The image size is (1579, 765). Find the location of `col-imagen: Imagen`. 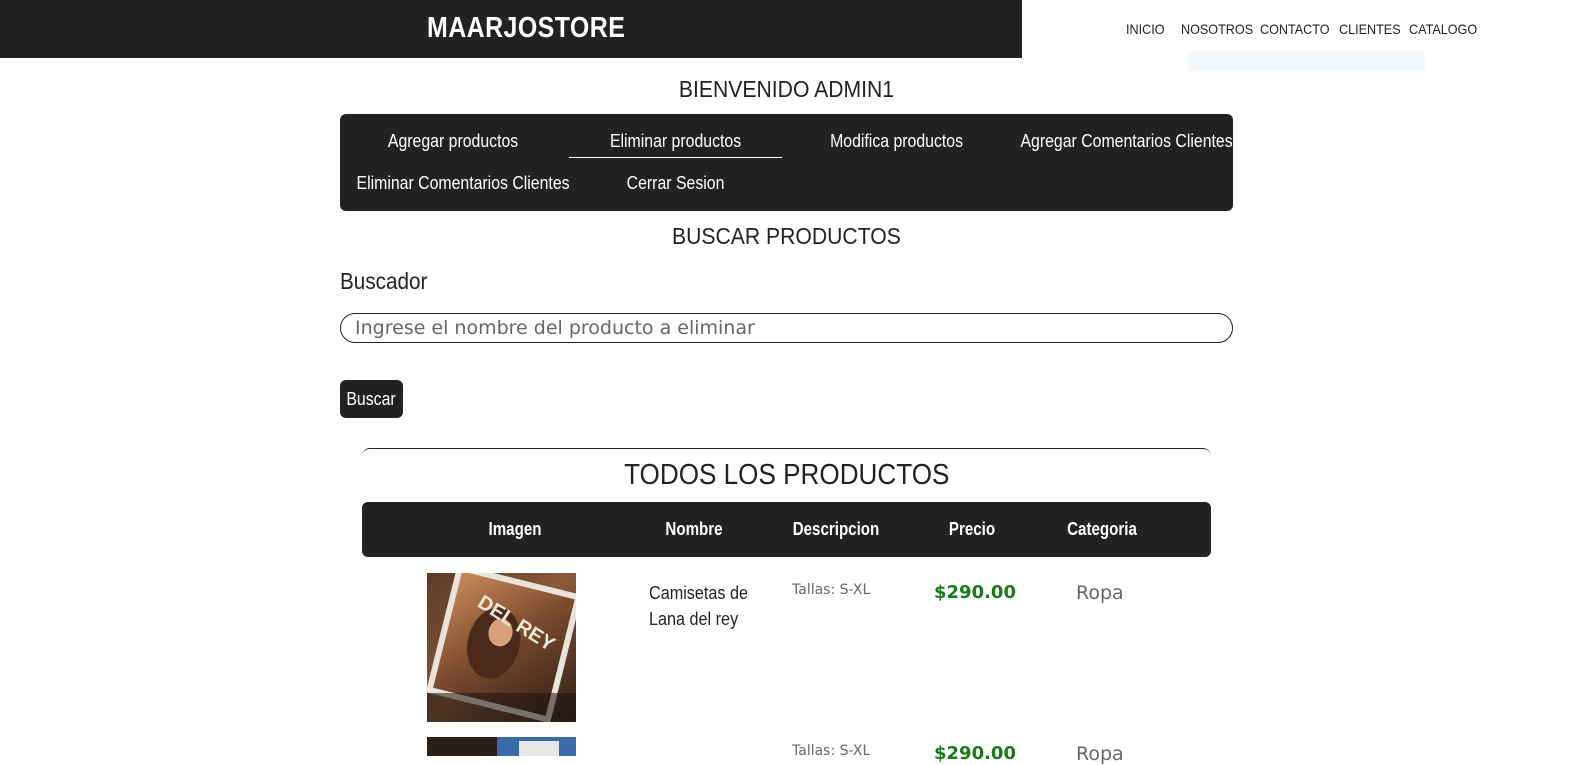

col-imagen: Imagen is located at coordinates (515, 529).